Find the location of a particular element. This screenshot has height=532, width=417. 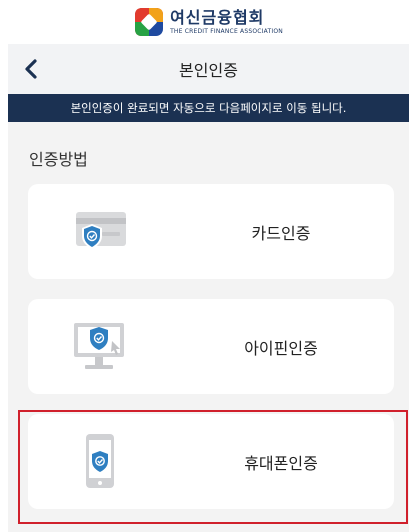

page-title: 본인인증 is located at coordinates (208, 70).